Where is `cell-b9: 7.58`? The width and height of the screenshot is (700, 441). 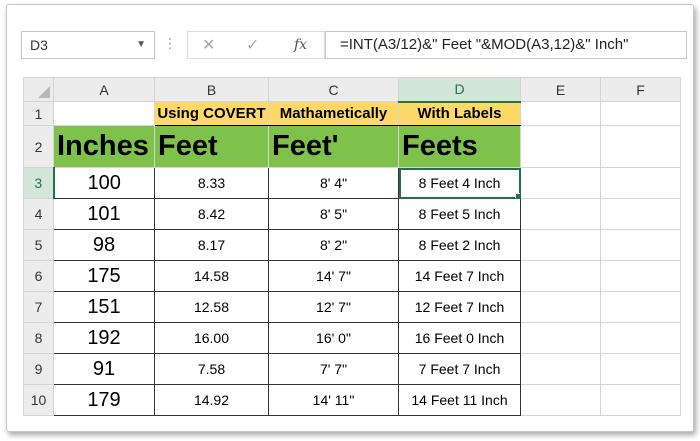
cell-b9: 7.58 is located at coordinates (211, 369).